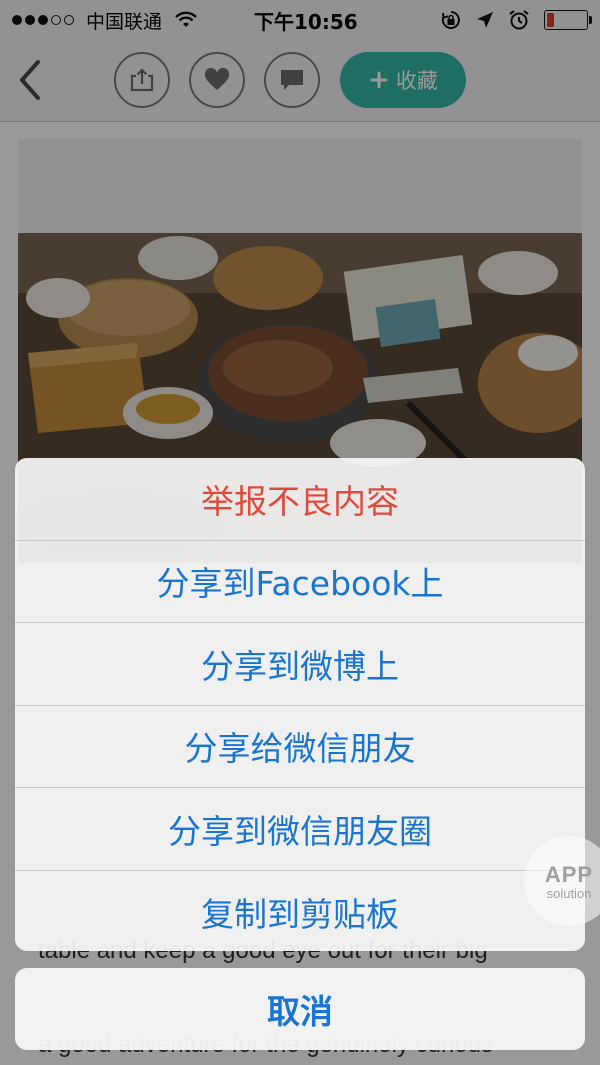  I want to click on copy-to-clipboard-button: 复制到剪贴板, so click(300, 911).